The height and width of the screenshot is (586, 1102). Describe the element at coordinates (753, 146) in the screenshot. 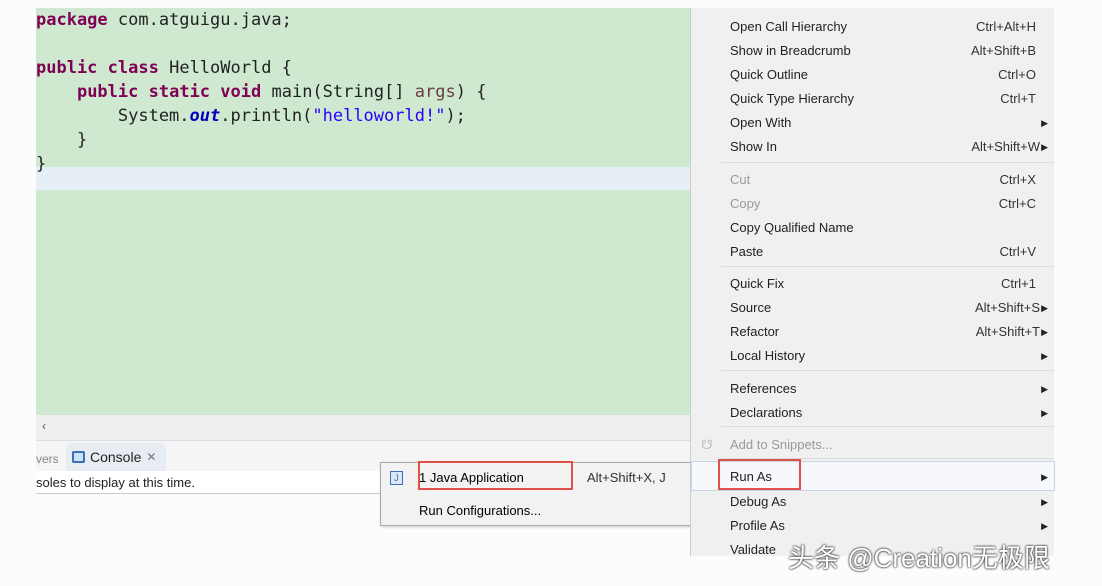

I see `menu-item-label: Show In` at that location.